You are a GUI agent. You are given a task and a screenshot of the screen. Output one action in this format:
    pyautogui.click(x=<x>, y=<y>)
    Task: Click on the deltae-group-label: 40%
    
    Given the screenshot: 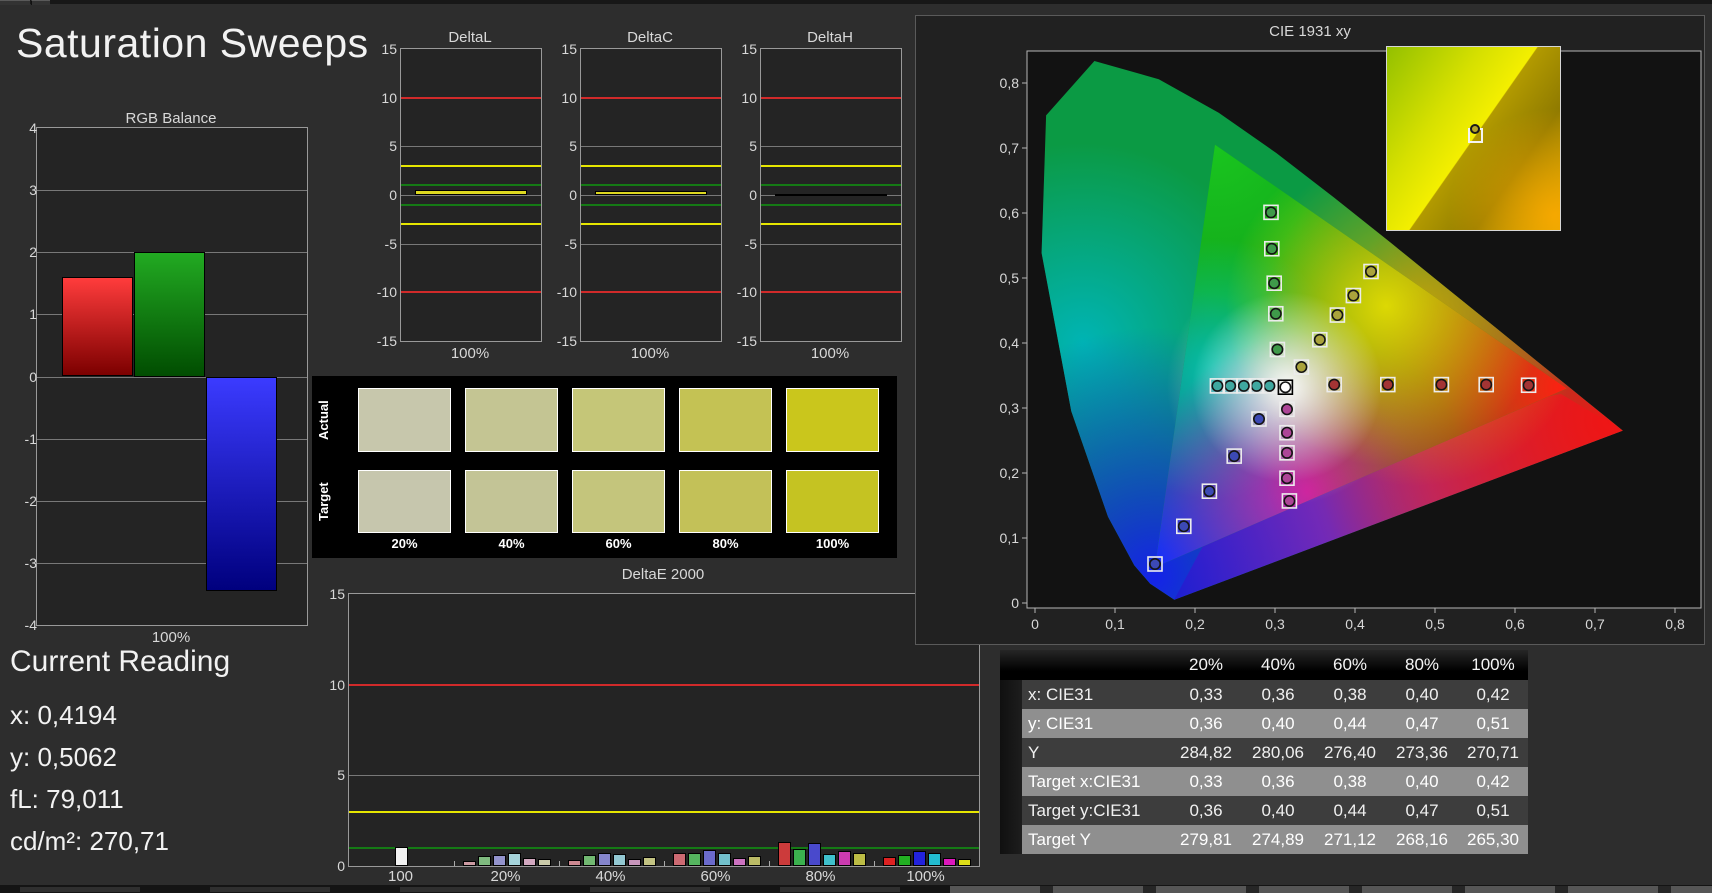 What is the action you would take?
    pyautogui.click(x=610, y=876)
    